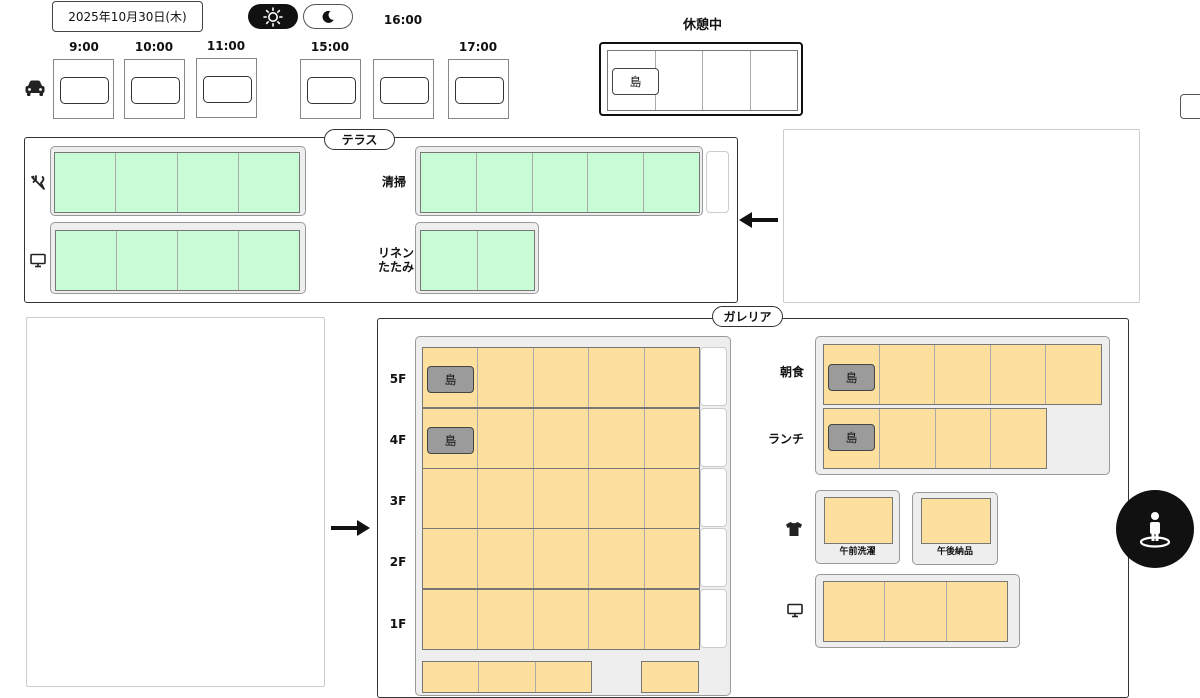 The width and height of the screenshot is (1200, 698). Describe the element at coordinates (226, 46) in the screenshot. I see `slot-time-label: 11:00` at that location.